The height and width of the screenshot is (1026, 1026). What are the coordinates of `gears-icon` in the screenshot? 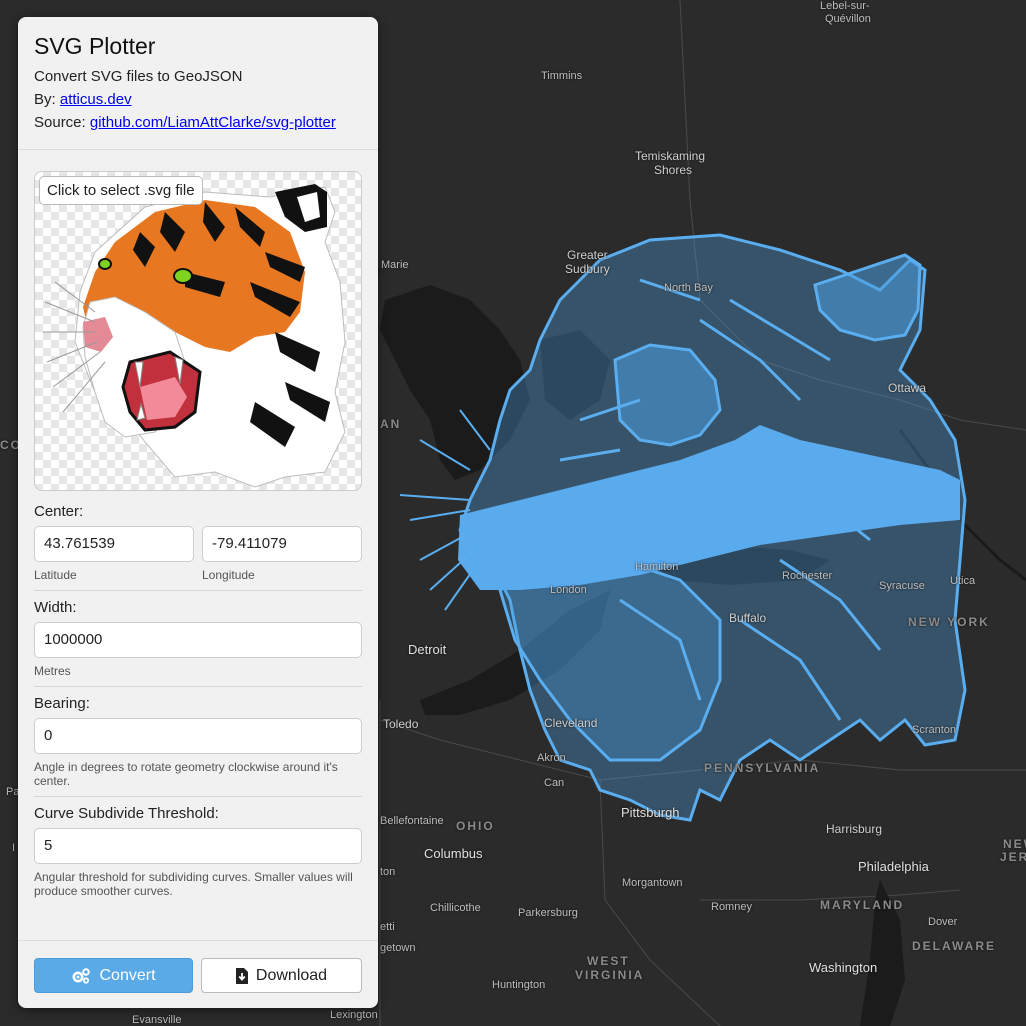 It's located at (81, 975).